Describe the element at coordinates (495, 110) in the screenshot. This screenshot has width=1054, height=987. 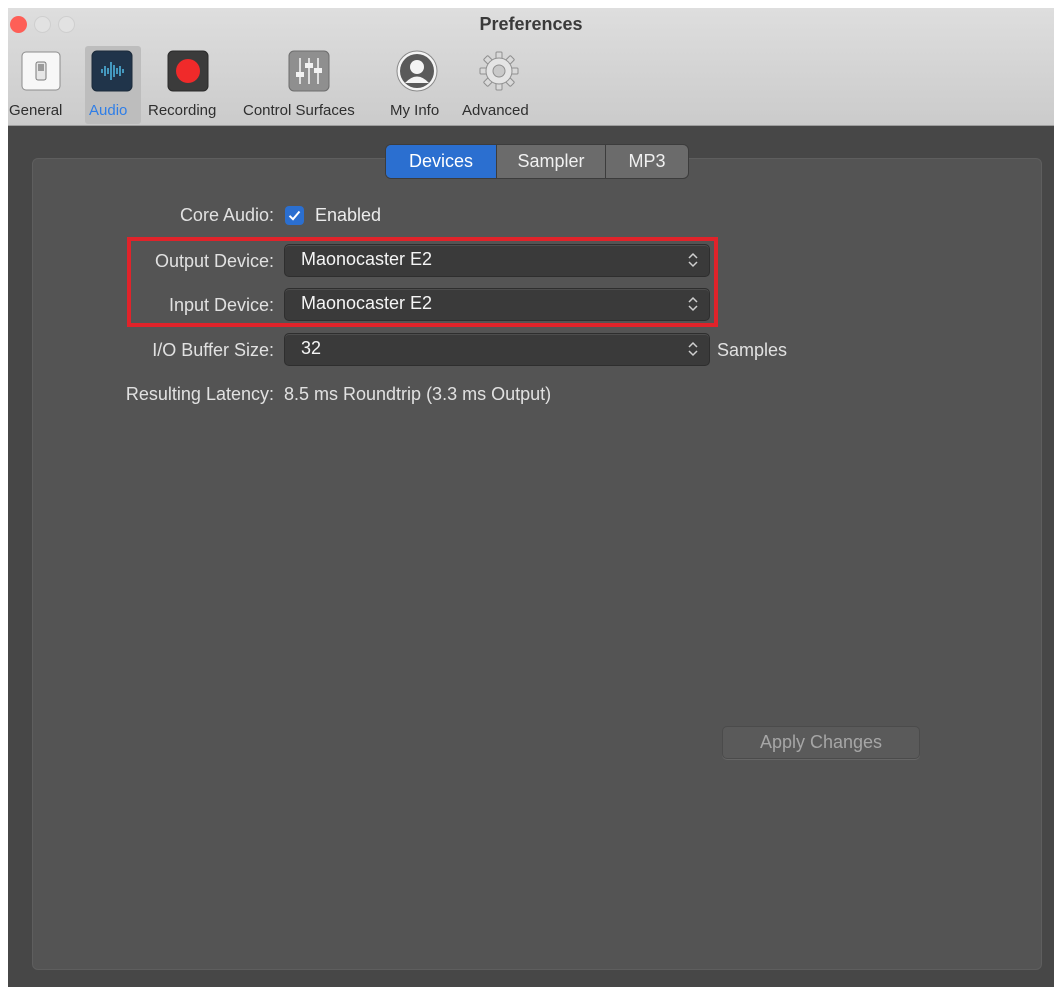
I see `toolbar-label-advanced: Advanced` at that location.